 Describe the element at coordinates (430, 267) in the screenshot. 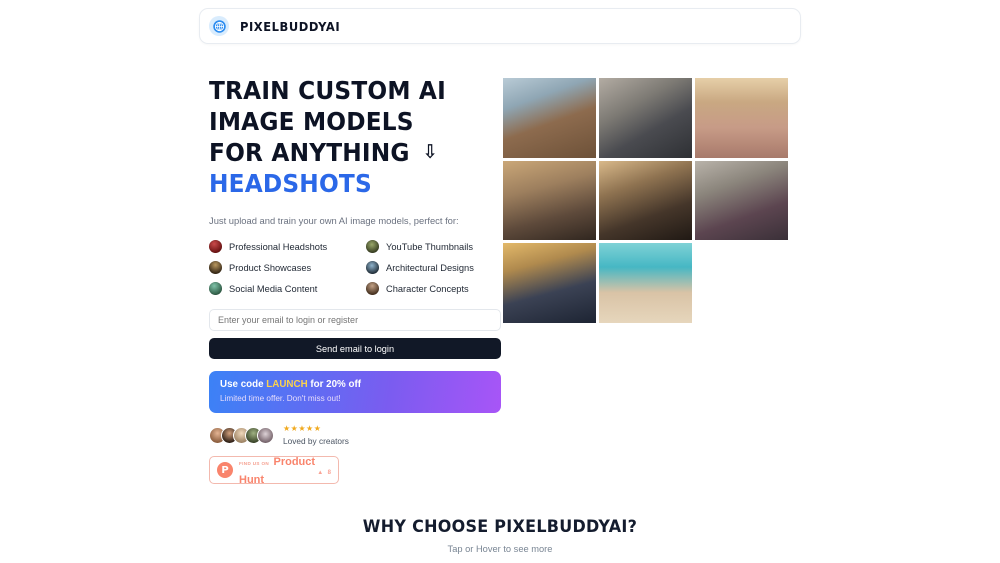

I see `feature-label: Architectural Designs` at that location.